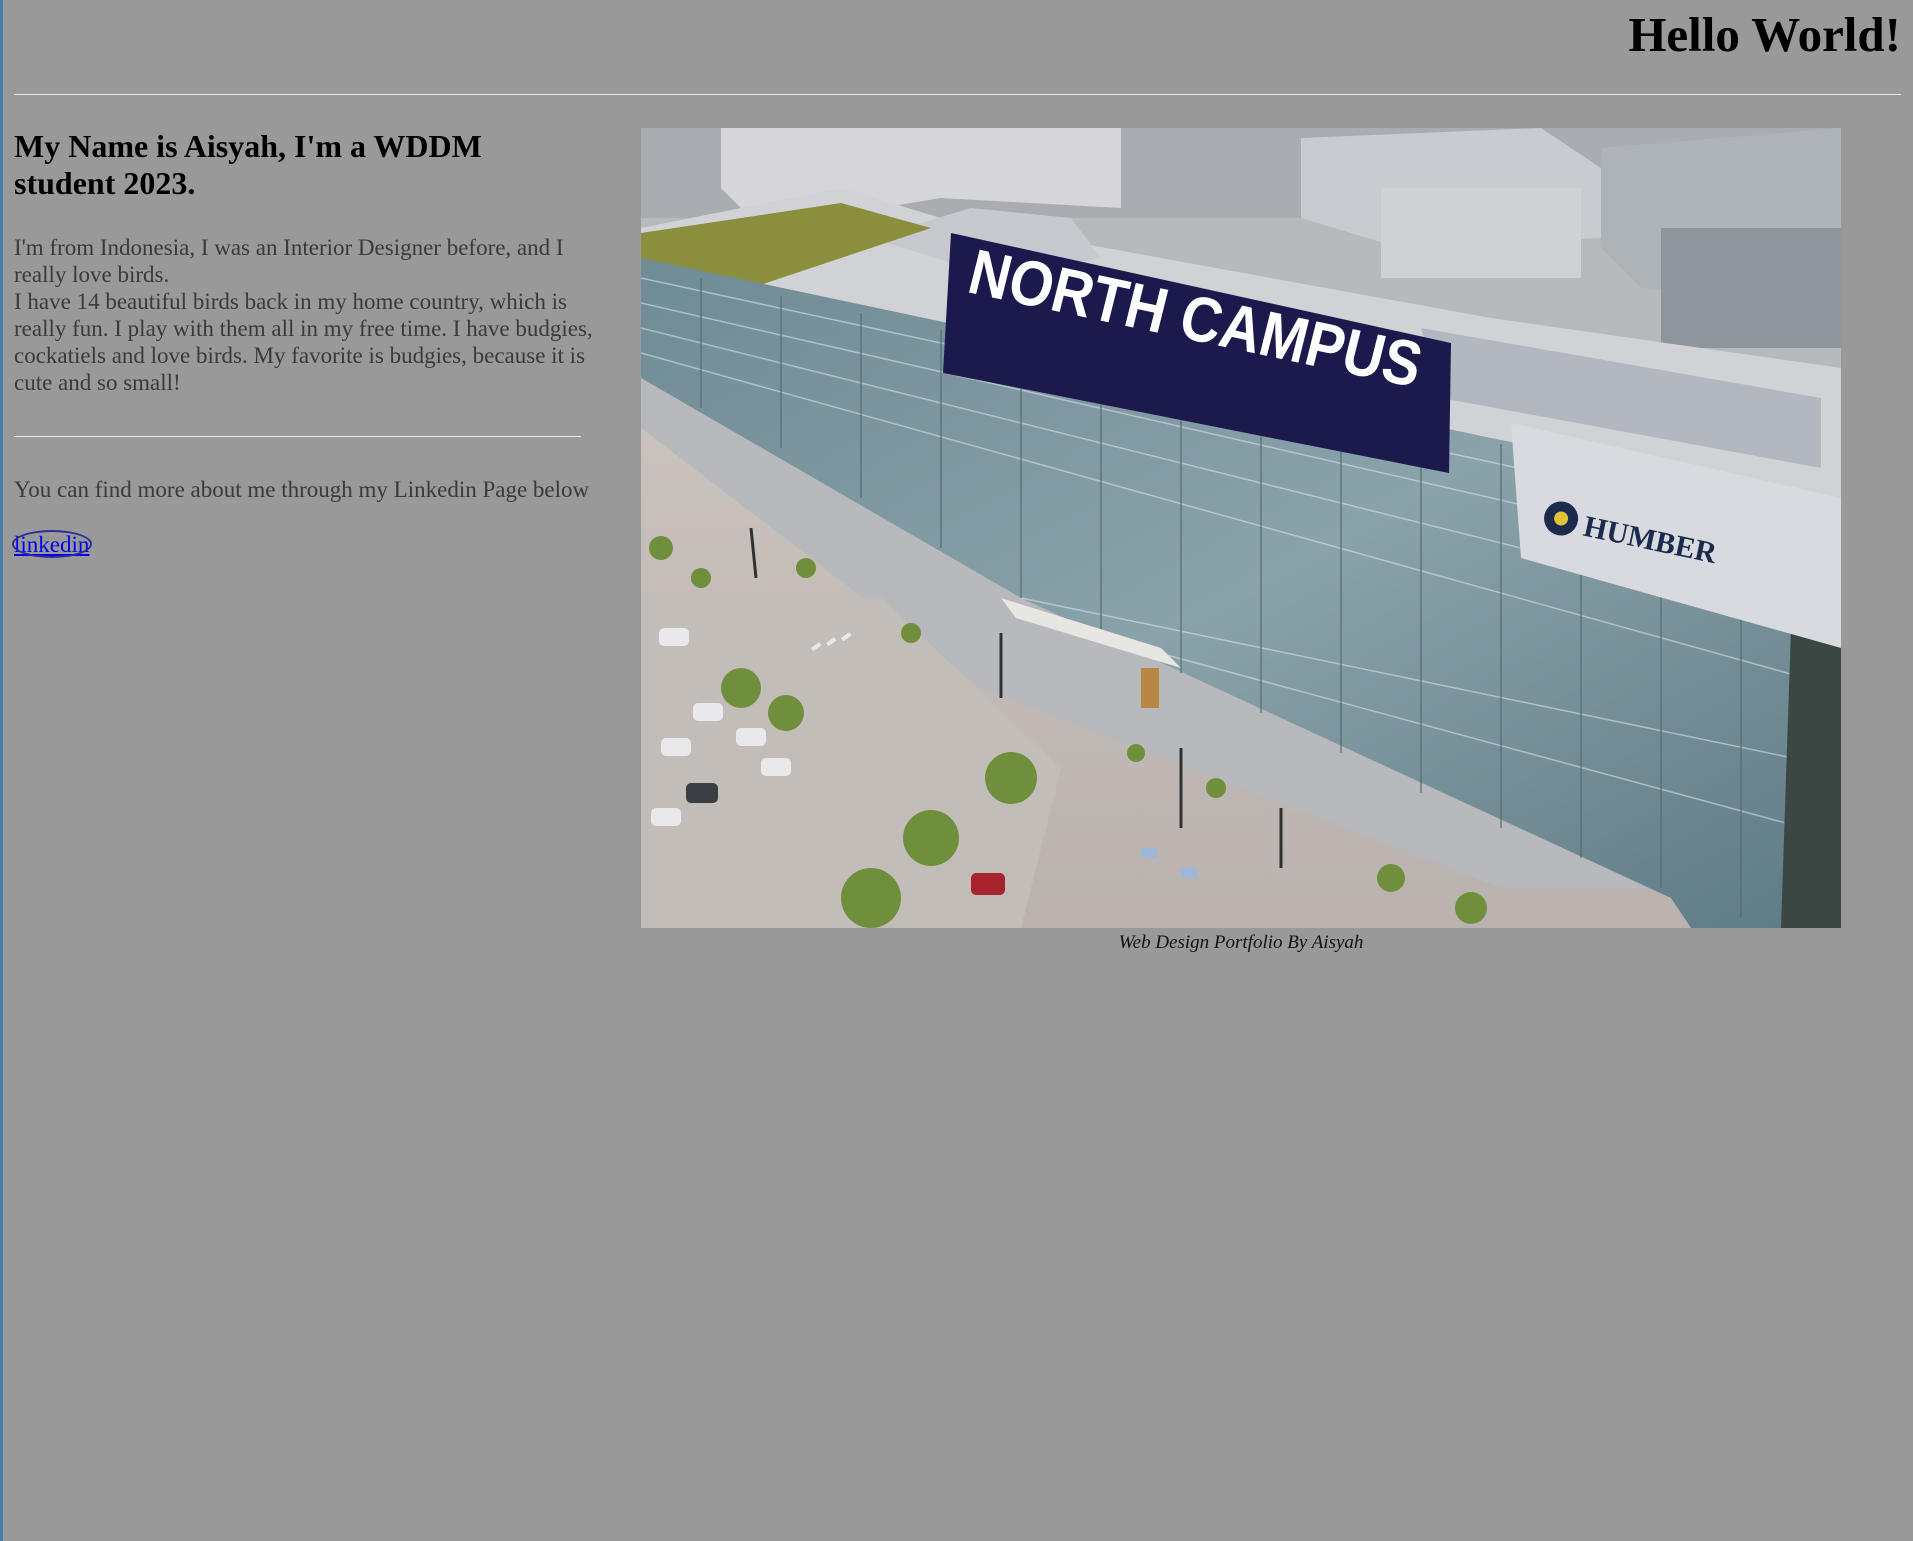 This screenshot has height=1541, width=1913. What do you see at coordinates (297, 436) in the screenshot?
I see `section-divider` at bounding box center [297, 436].